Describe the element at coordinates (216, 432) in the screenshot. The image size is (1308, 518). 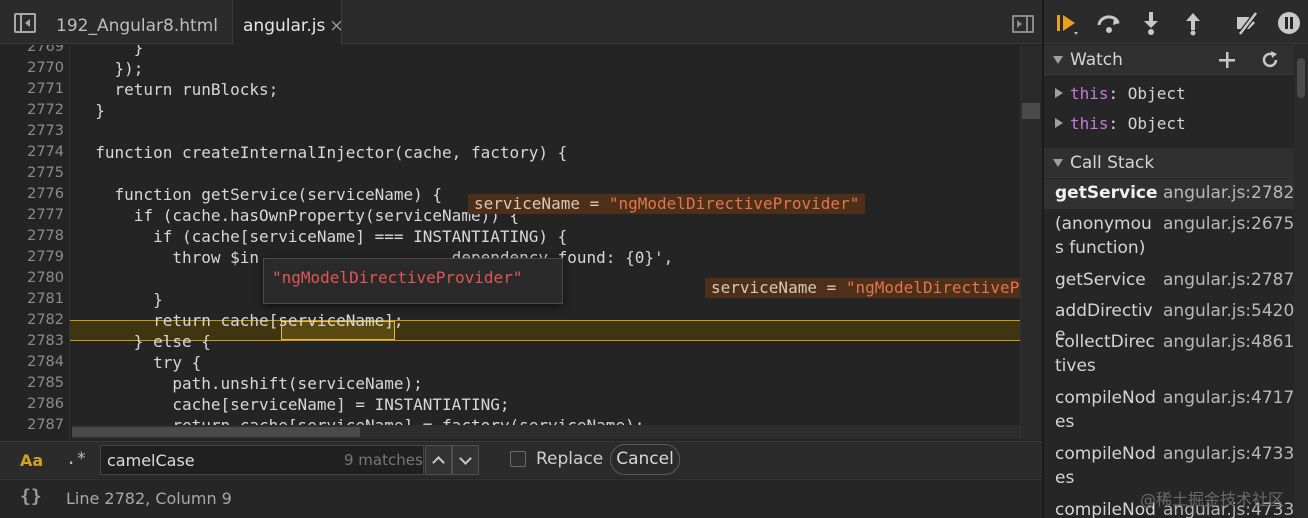
I see `horizontal-scrollbar-thumb` at that location.